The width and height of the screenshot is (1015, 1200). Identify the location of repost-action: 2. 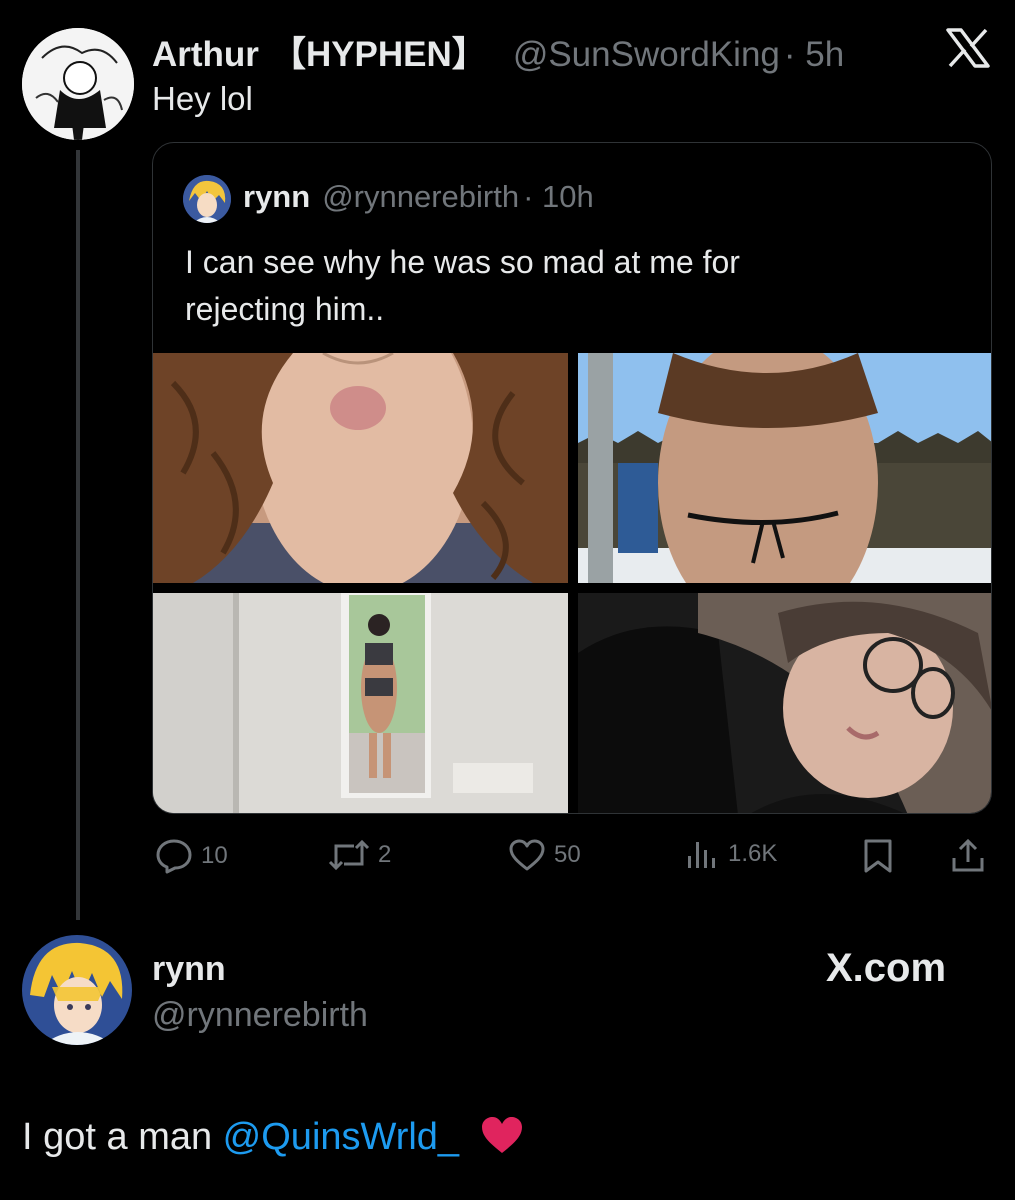
(359, 855).